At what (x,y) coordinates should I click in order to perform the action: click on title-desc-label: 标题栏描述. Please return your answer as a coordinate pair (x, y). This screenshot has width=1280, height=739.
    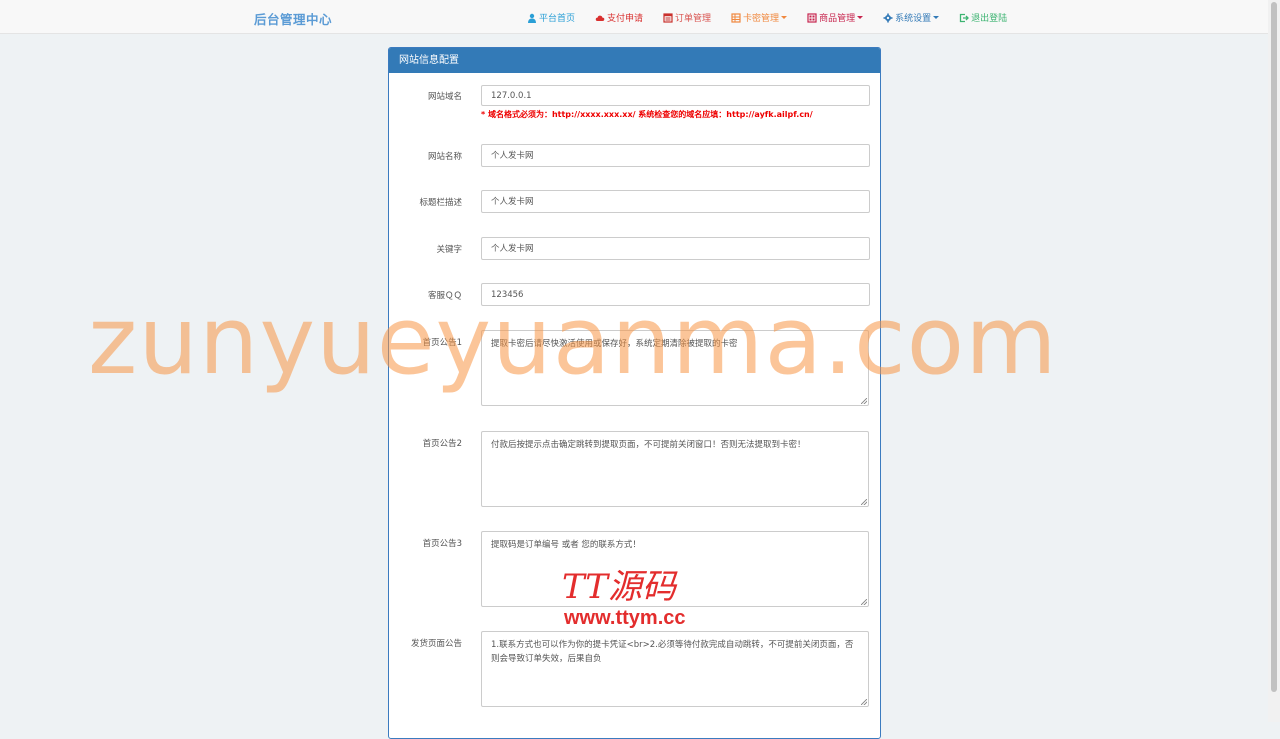
    Looking at the image, I should click on (440, 203).